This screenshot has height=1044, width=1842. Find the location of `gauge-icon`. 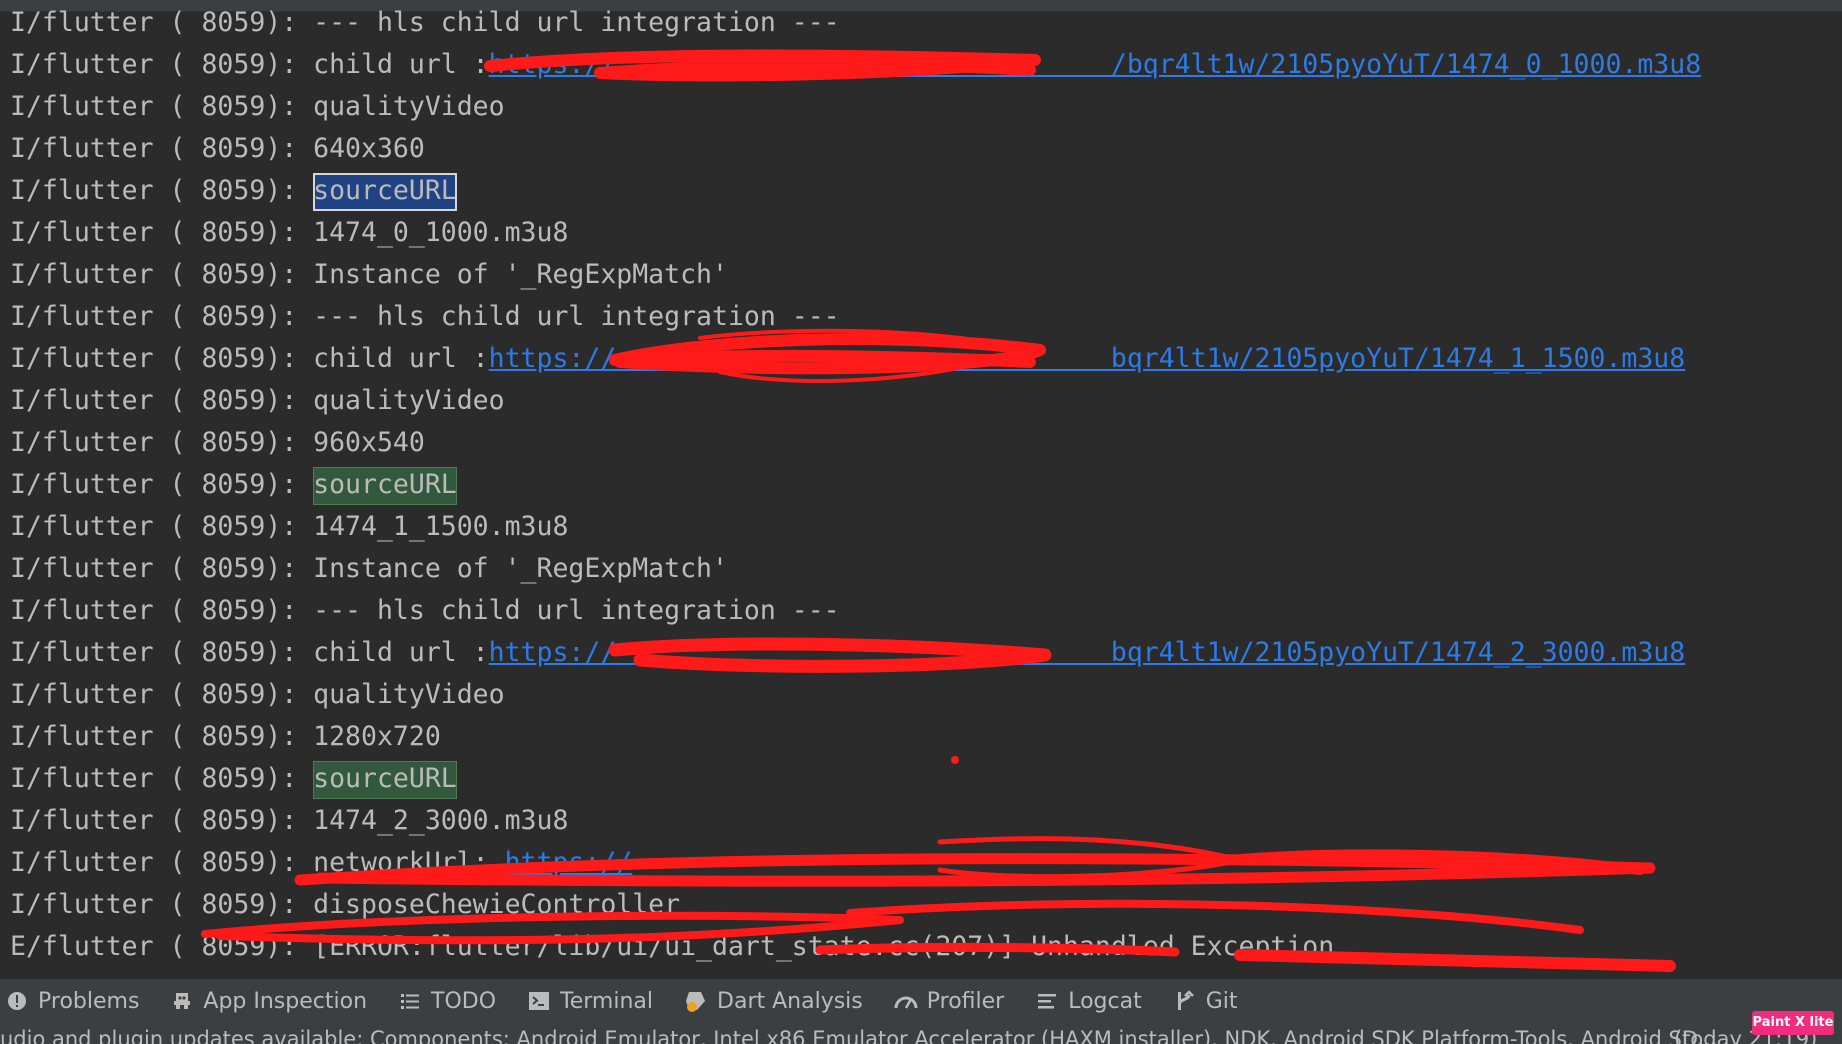

gauge-icon is located at coordinates (906, 1001).